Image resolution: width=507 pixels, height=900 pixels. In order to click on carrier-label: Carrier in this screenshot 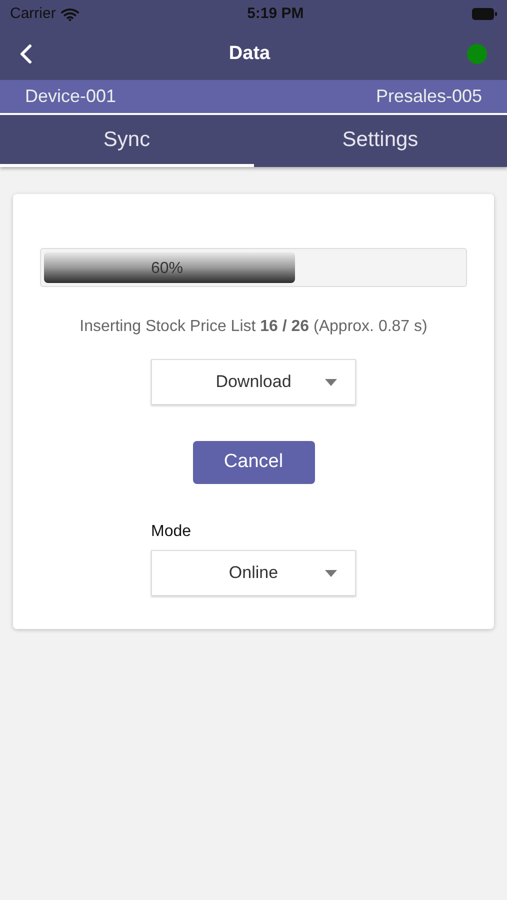, I will do `click(33, 14)`.